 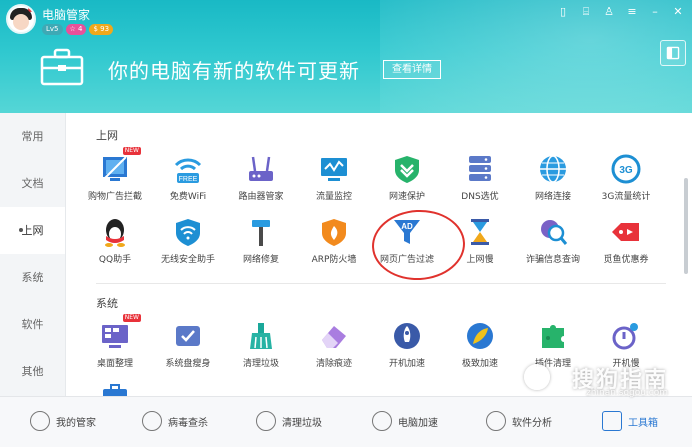 I want to click on tool-speed-protection: 网速保护, so click(x=407, y=177).